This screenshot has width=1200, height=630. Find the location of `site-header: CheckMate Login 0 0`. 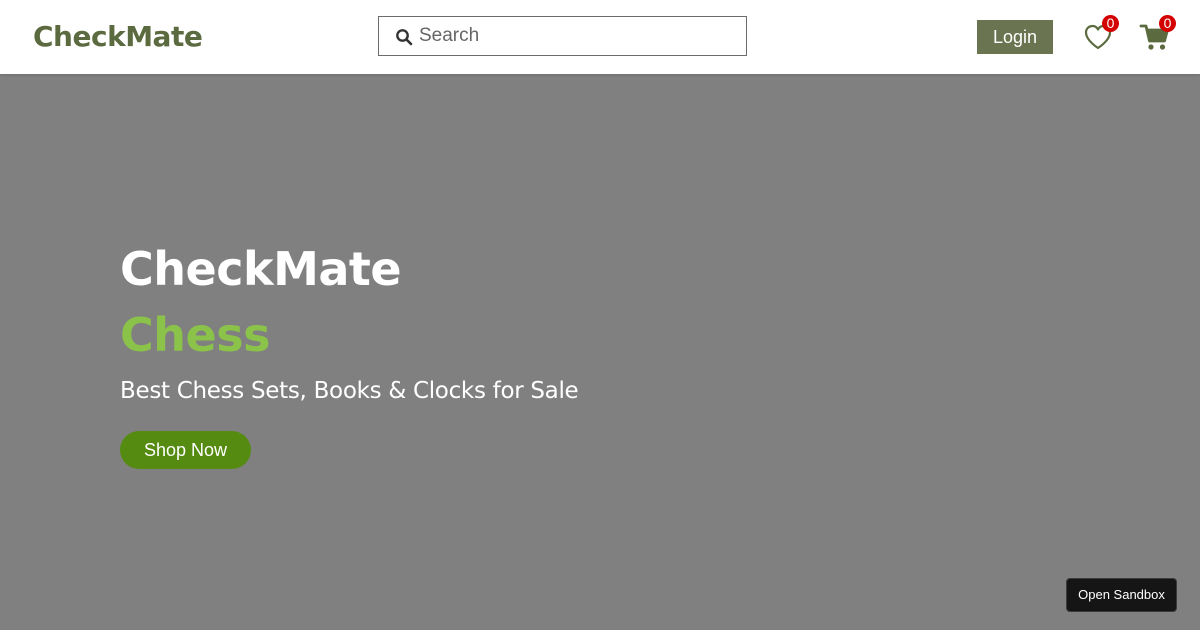

site-header: CheckMate Login 0 0 is located at coordinates (600, 37).